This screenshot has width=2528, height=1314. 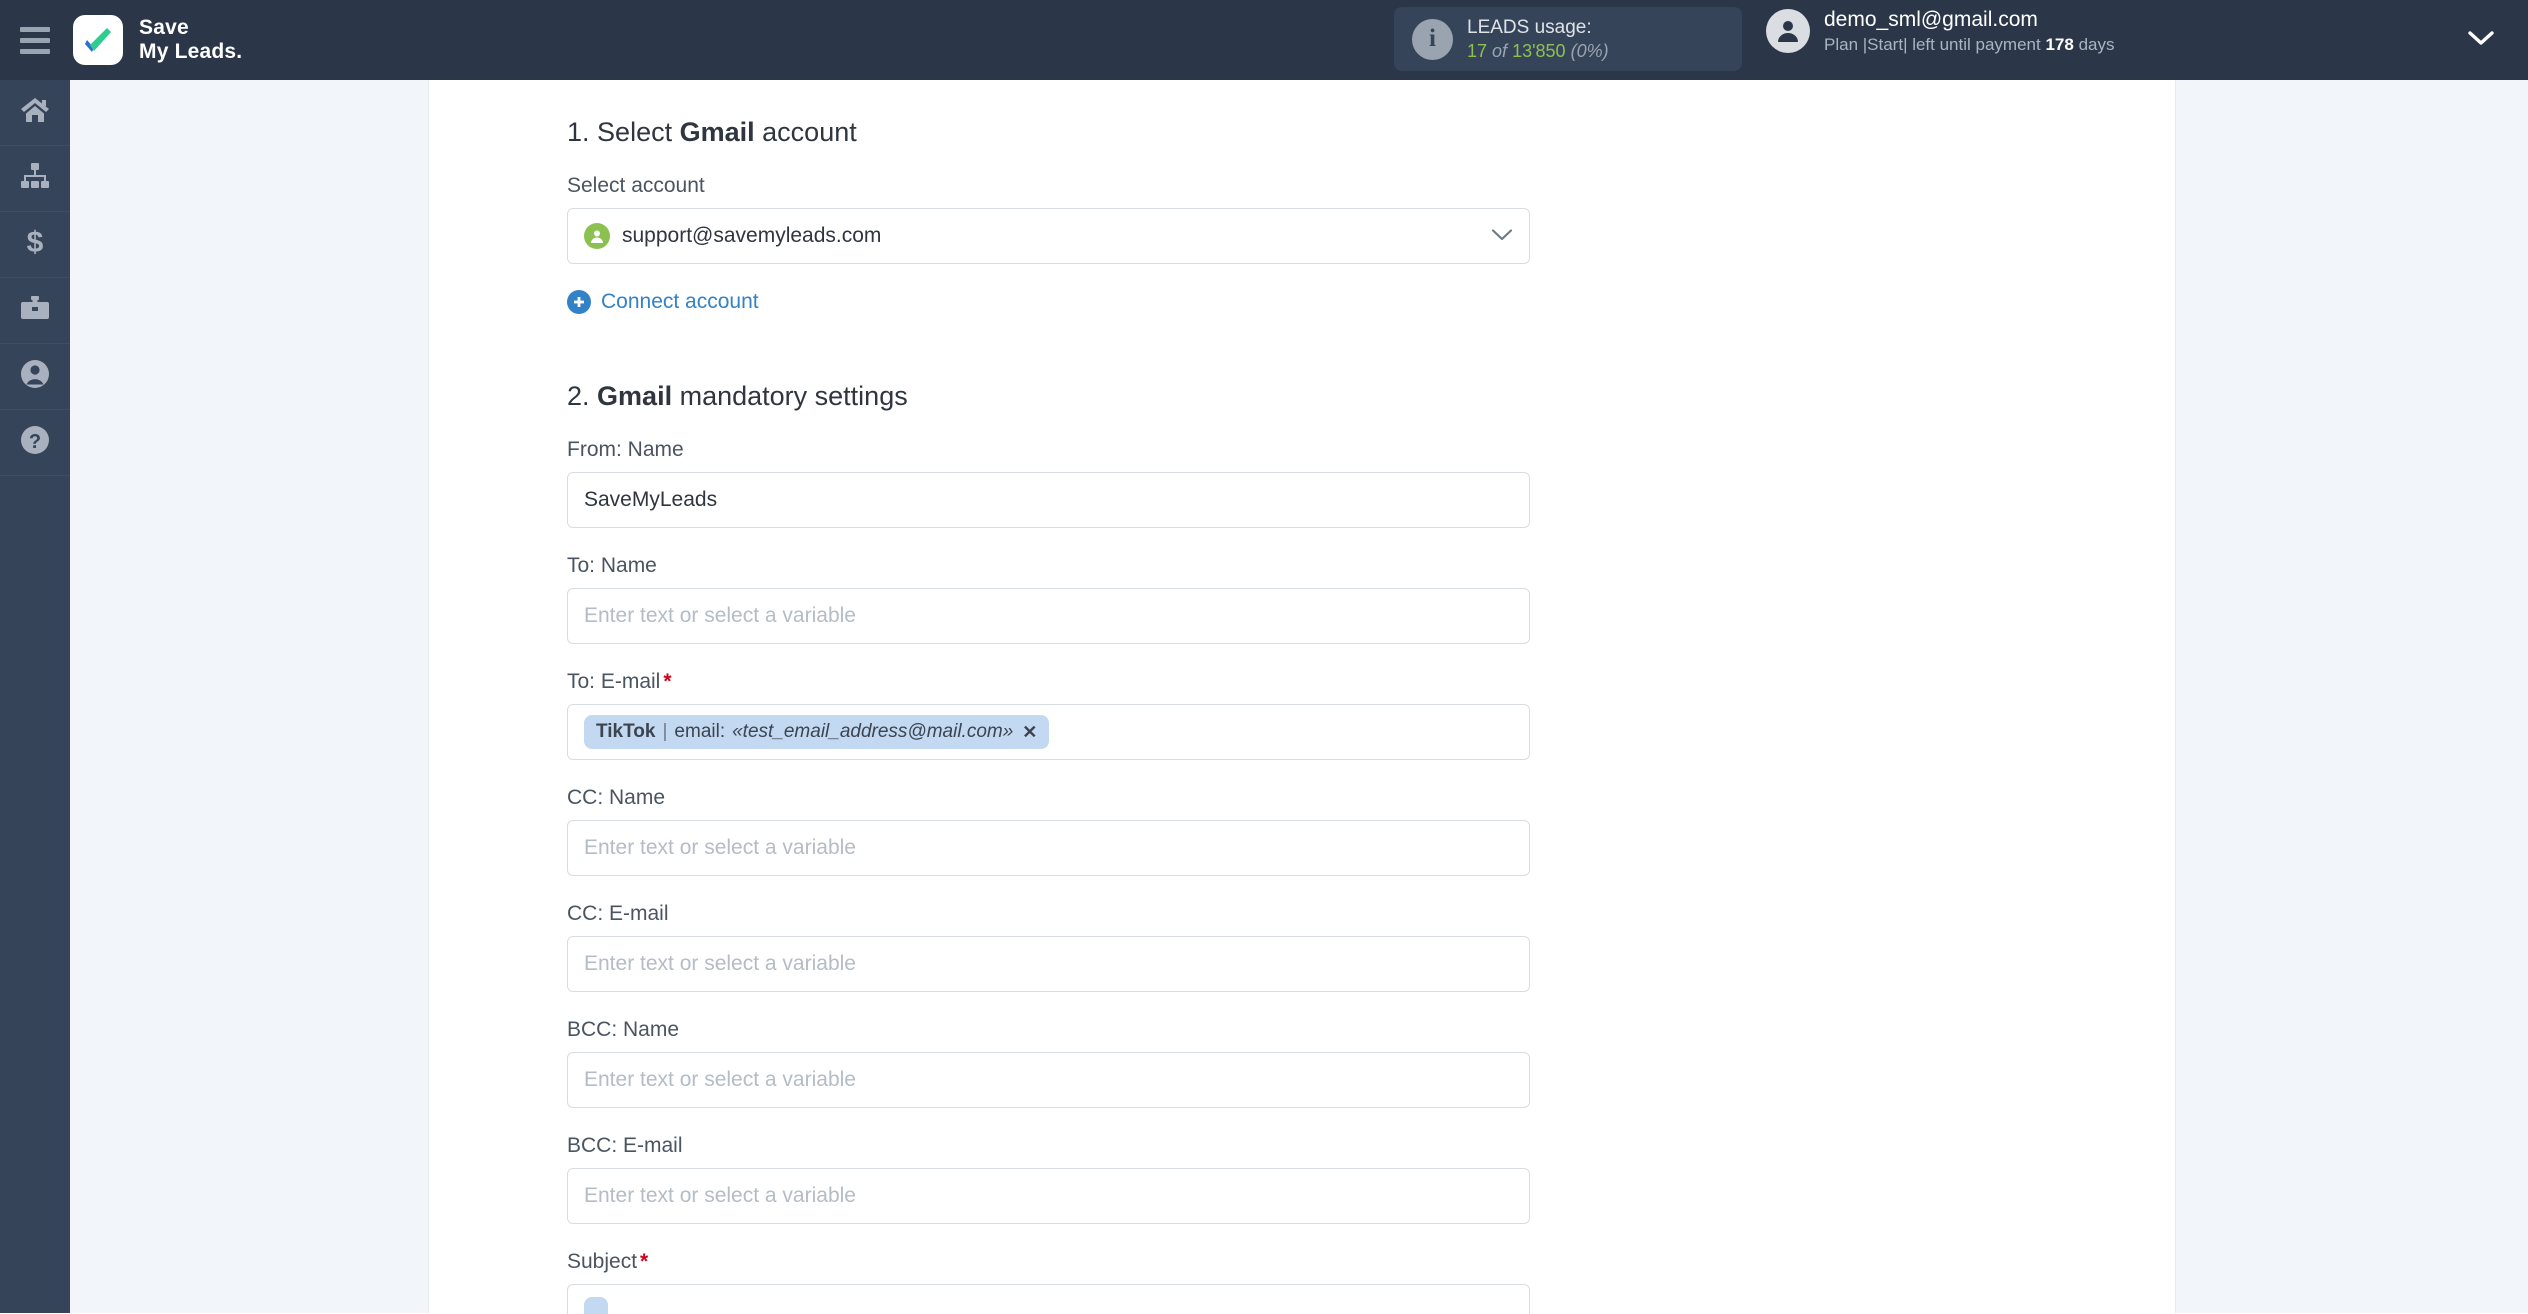 I want to click on field-label-subject: Subject *, so click(x=1217, y=1262).